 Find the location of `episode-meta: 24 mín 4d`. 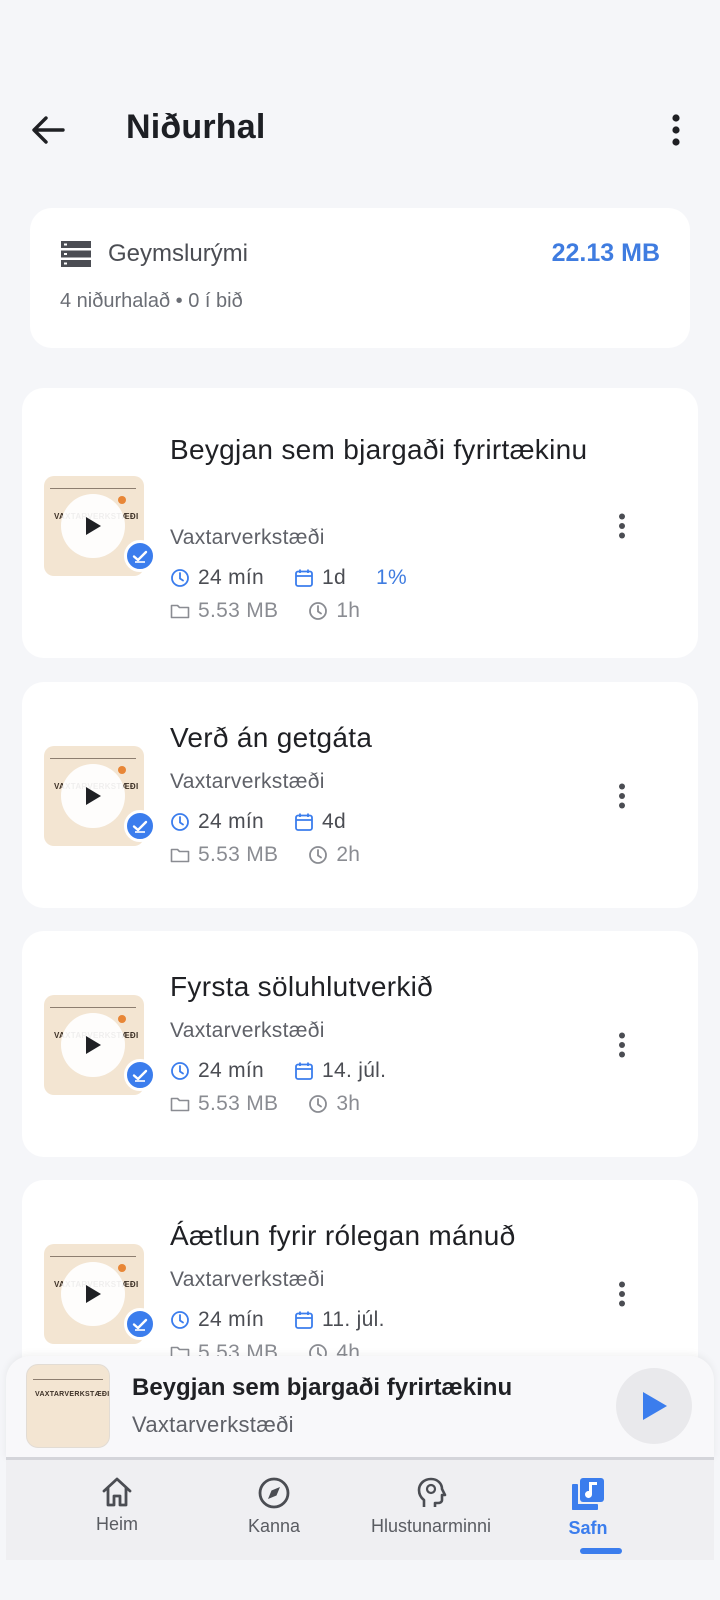

episode-meta: 24 mín 4d is located at coordinates (273, 822).